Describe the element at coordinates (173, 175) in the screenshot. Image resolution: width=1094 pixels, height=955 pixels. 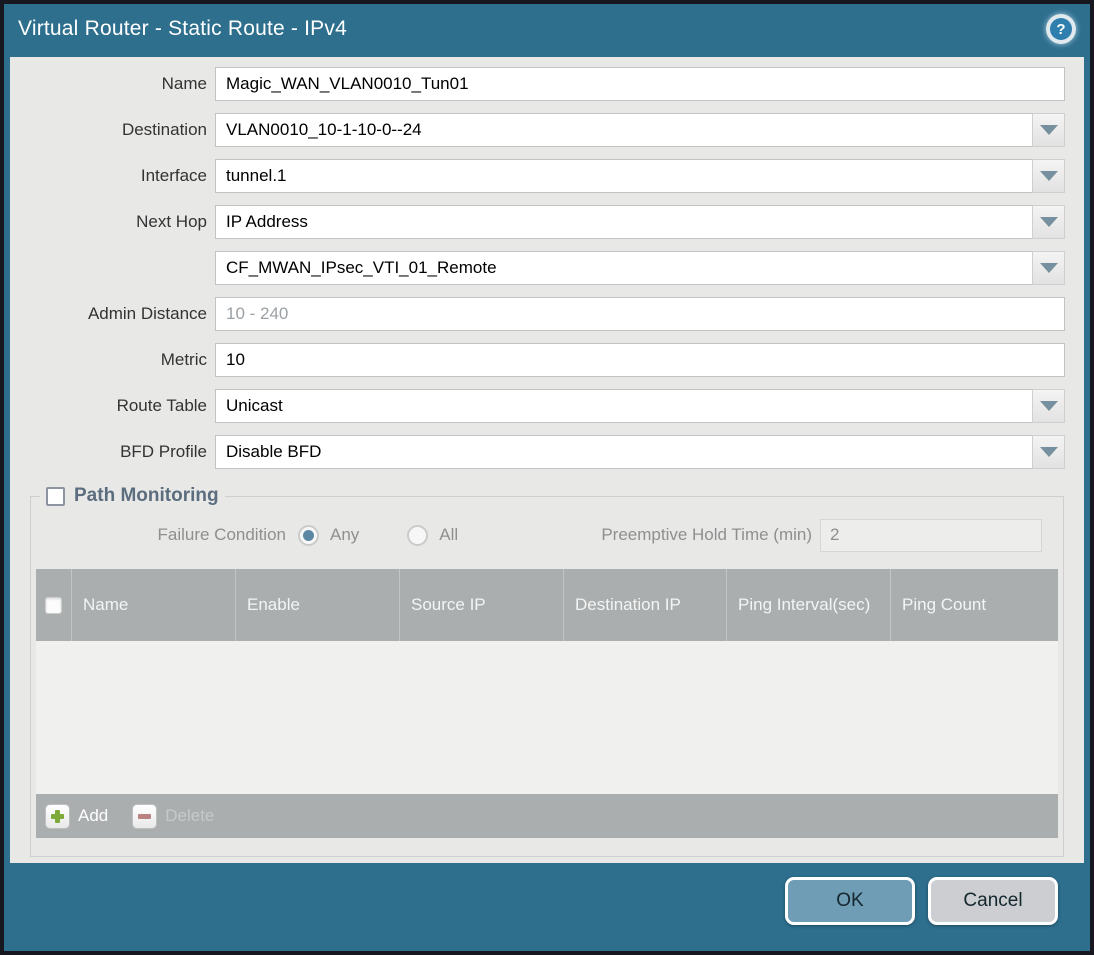
I see `interface-label: Interface` at that location.